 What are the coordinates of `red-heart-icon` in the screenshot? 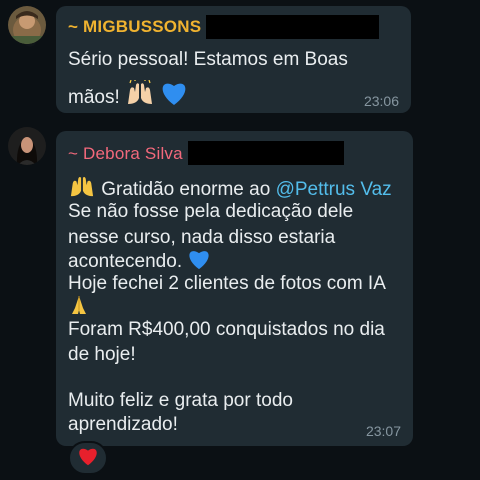 It's located at (88, 458).